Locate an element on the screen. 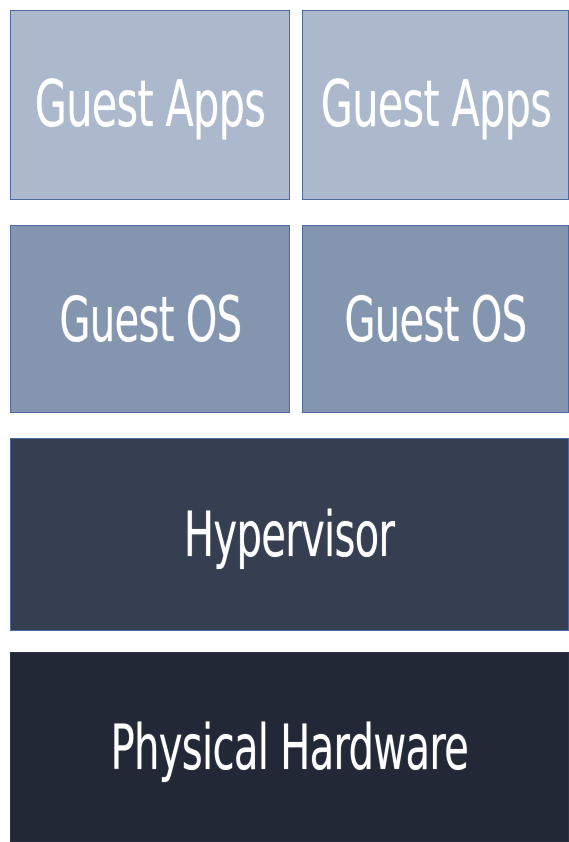  guest-apps-label-left: Guest Apps is located at coordinates (150, 105).